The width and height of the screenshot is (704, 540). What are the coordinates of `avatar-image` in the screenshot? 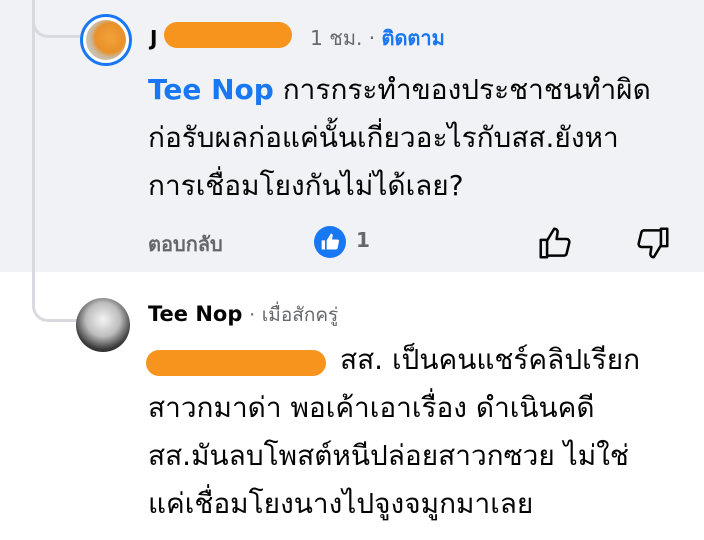 It's located at (106, 40).